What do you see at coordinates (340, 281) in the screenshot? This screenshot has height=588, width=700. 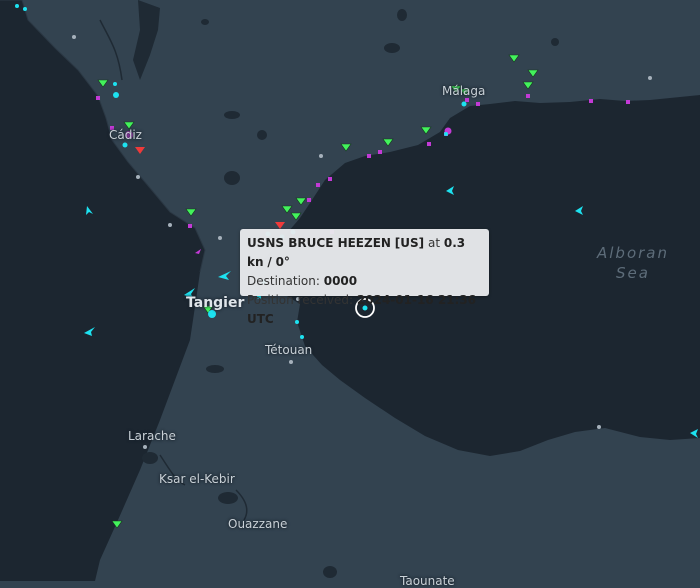 I see `destination-value: 0000` at bounding box center [340, 281].